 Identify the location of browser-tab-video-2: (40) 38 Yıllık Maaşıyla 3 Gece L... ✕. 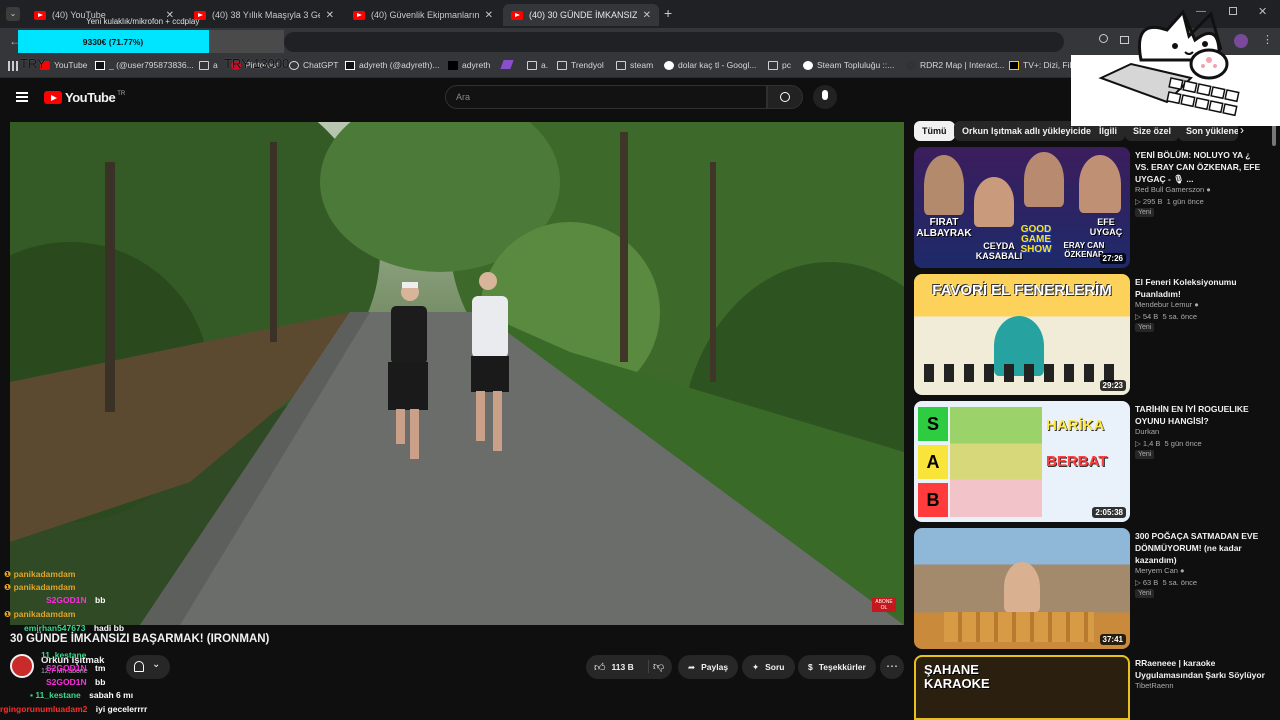
(264, 15).